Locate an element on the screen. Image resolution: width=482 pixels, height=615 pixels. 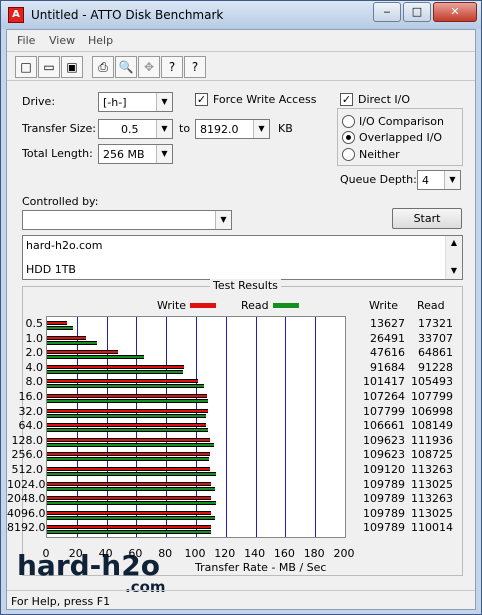
kb-label: KB is located at coordinates (285, 128).